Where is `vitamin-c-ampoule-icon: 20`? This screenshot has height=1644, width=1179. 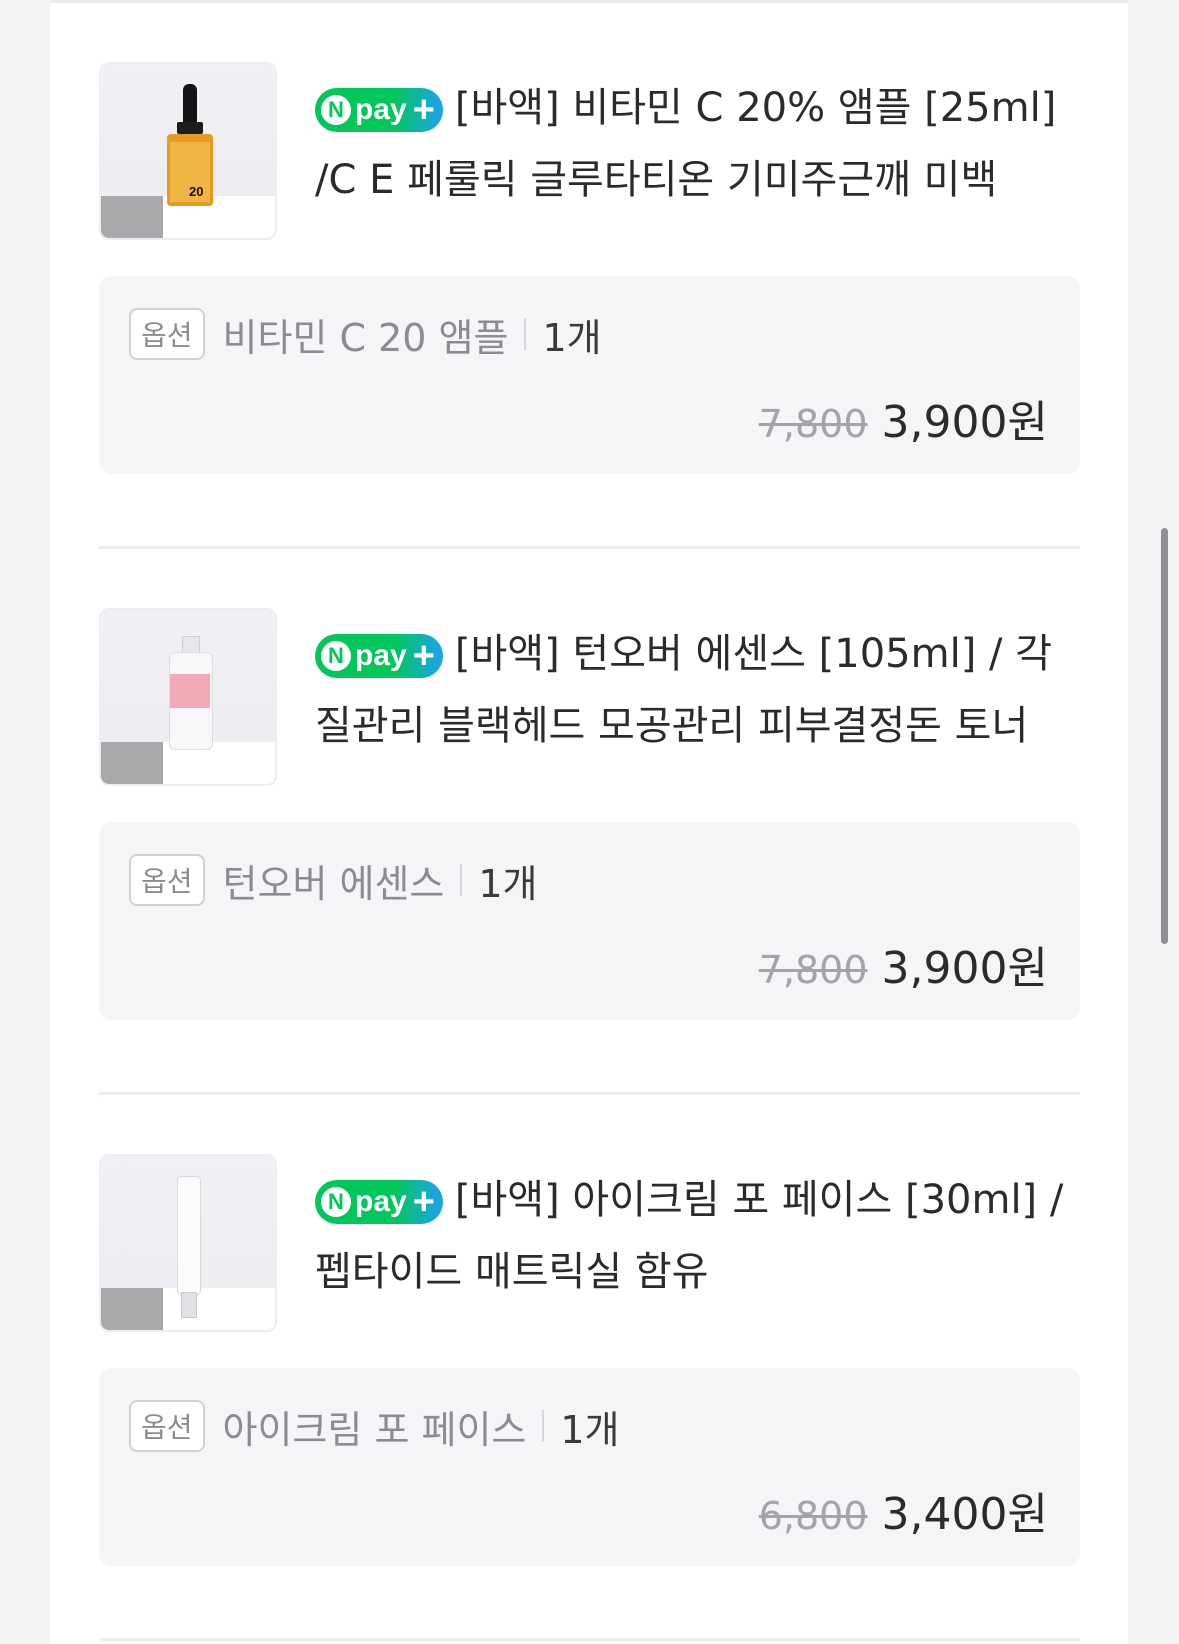 vitamin-c-ampoule-icon: 20 is located at coordinates (190, 145).